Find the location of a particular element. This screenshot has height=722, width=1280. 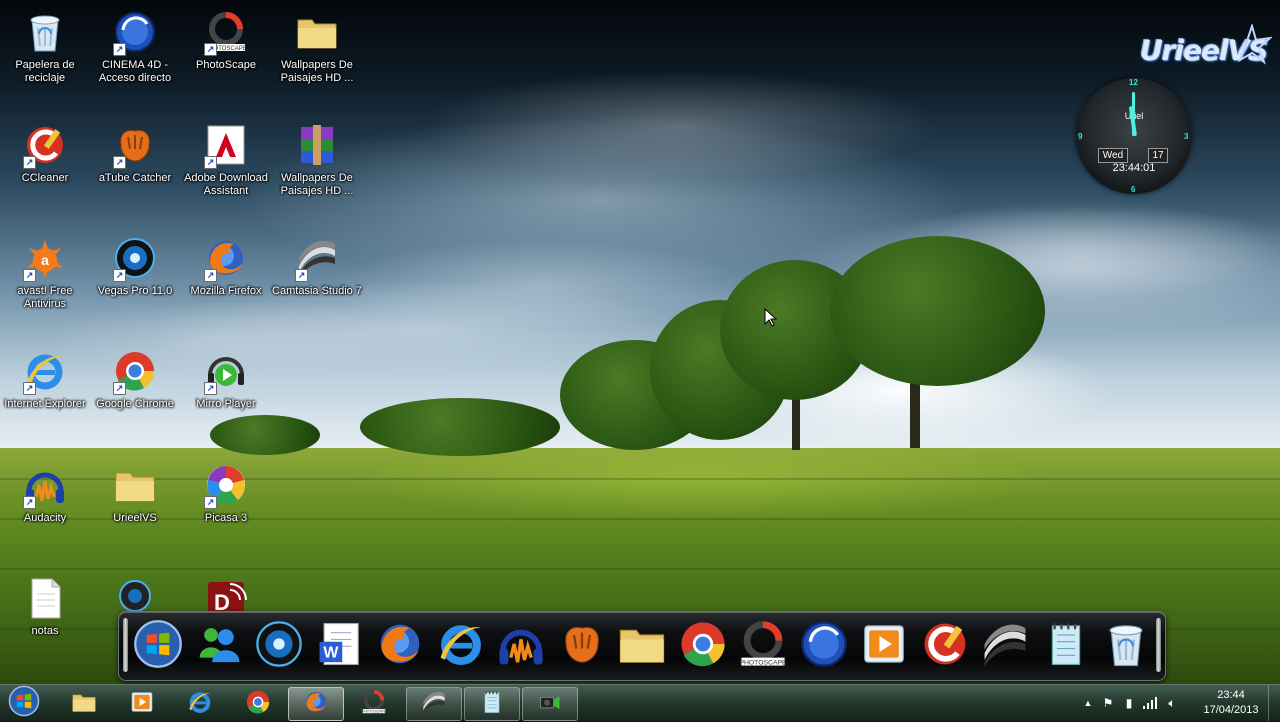

dock-item-folder is located at coordinates (642, 646).